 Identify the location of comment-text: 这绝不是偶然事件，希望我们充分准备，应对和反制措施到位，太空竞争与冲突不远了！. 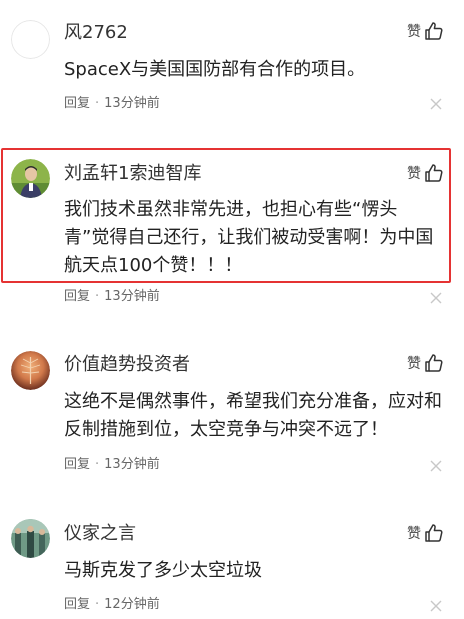
(253, 415).